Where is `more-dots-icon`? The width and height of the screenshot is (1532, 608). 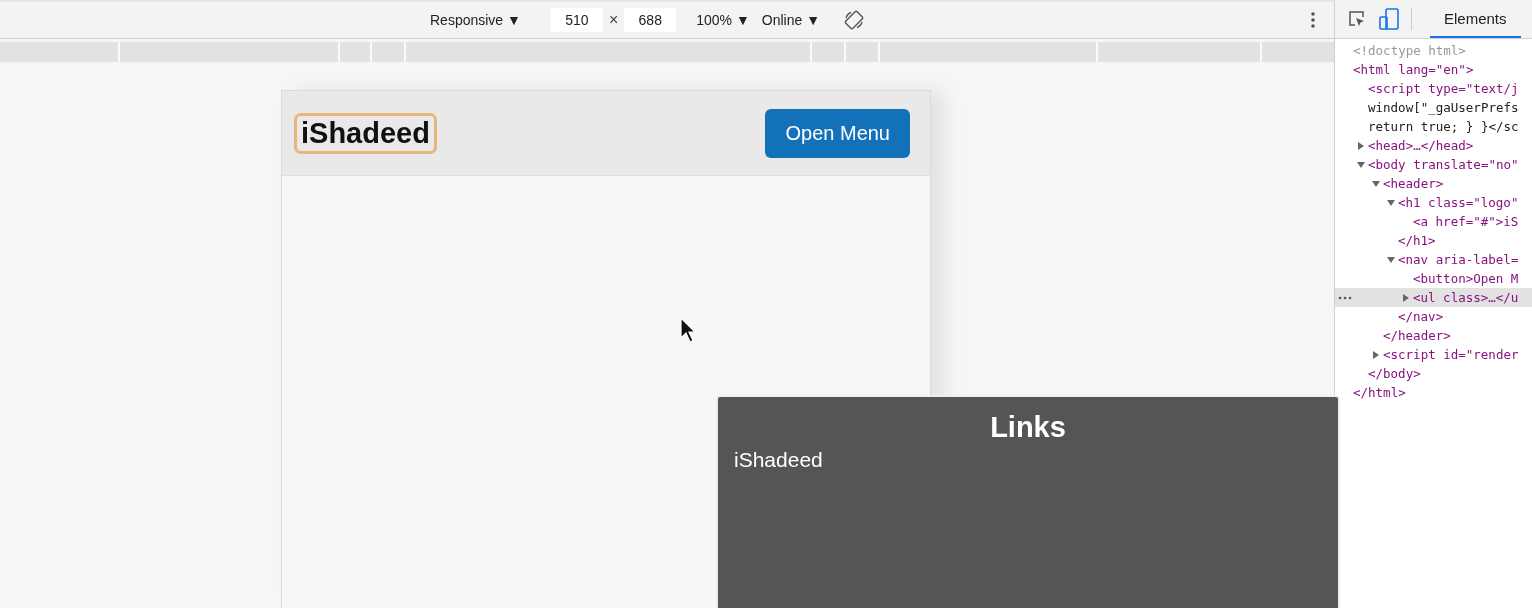 more-dots-icon is located at coordinates (1345, 298).